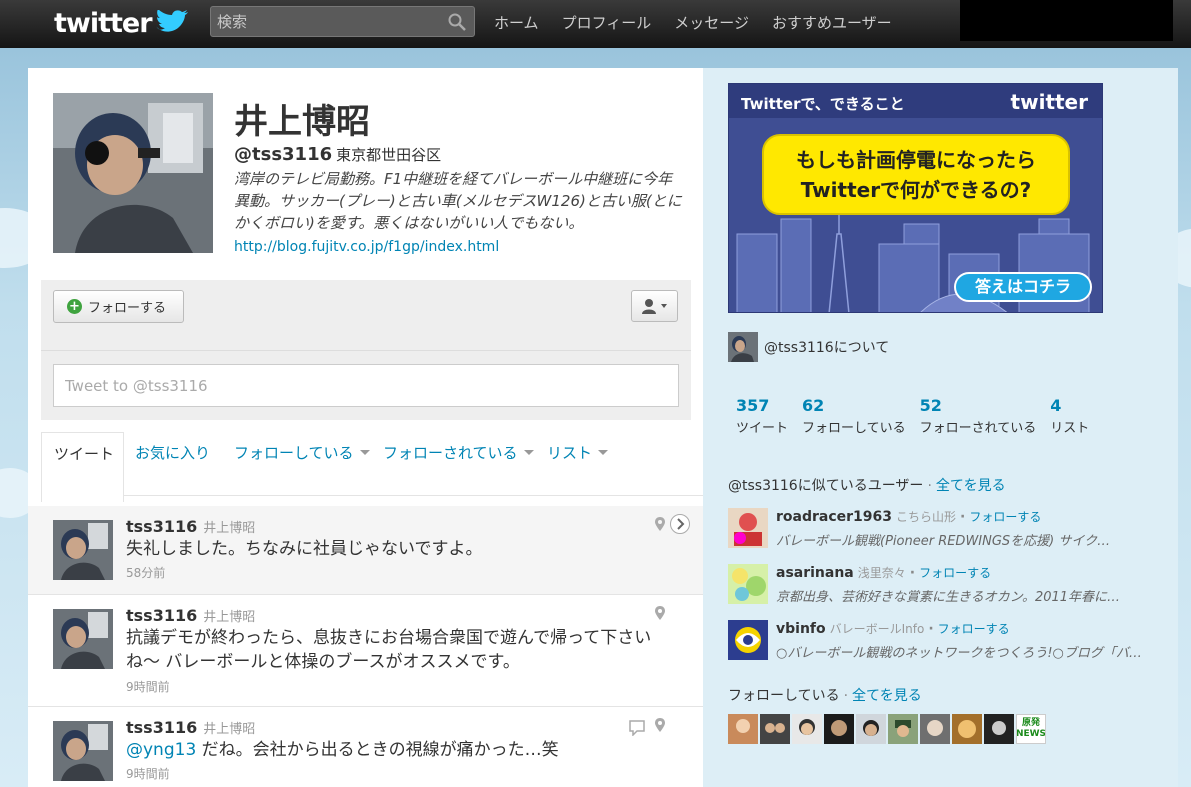 This screenshot has width=1191, height=787. I want to click on divider, so click(366, 350).